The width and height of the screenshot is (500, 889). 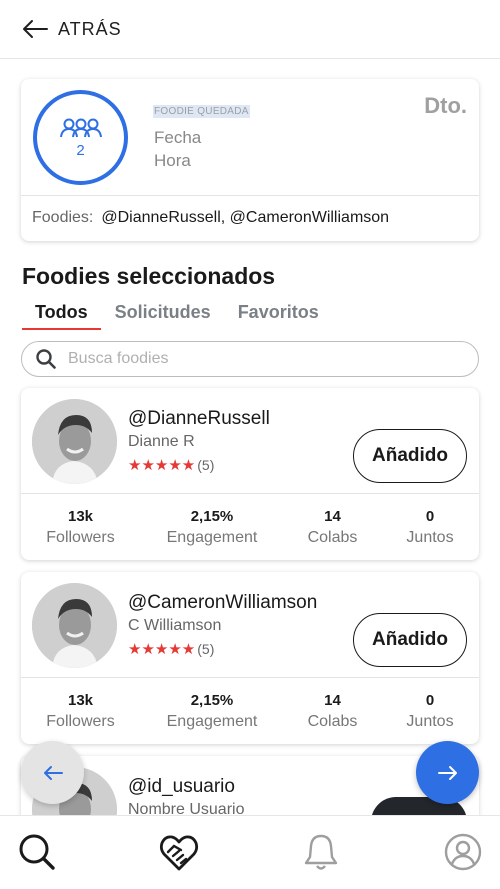 I want to click on arrow-right-icon, so click(x=447, y=772).